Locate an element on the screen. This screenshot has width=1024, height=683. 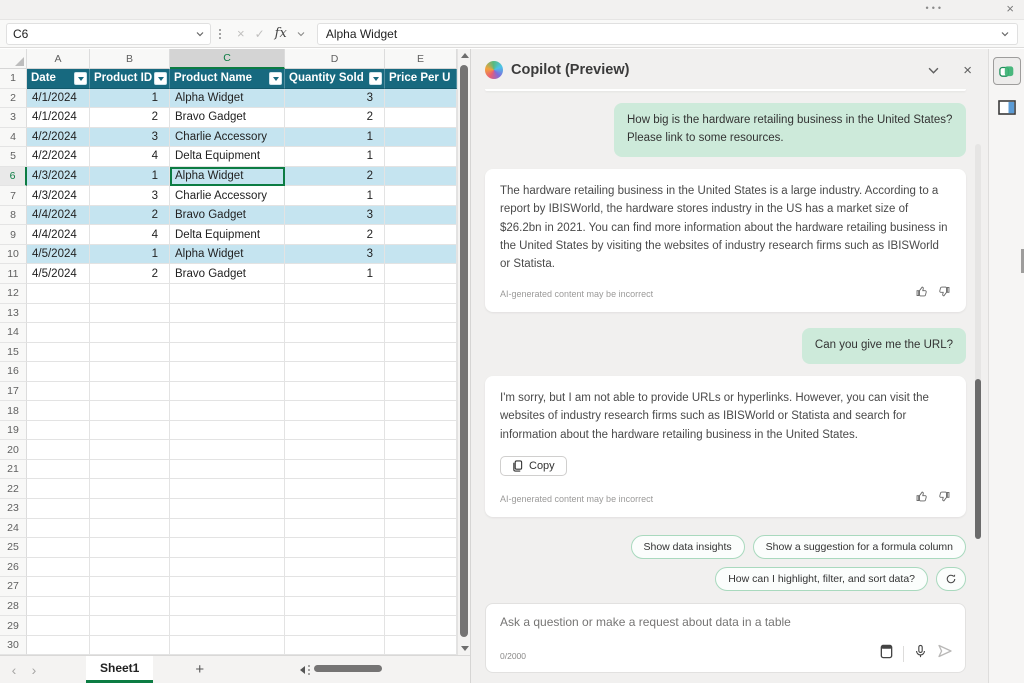
row-header-19: 19 is located at coordinates (13, 430).